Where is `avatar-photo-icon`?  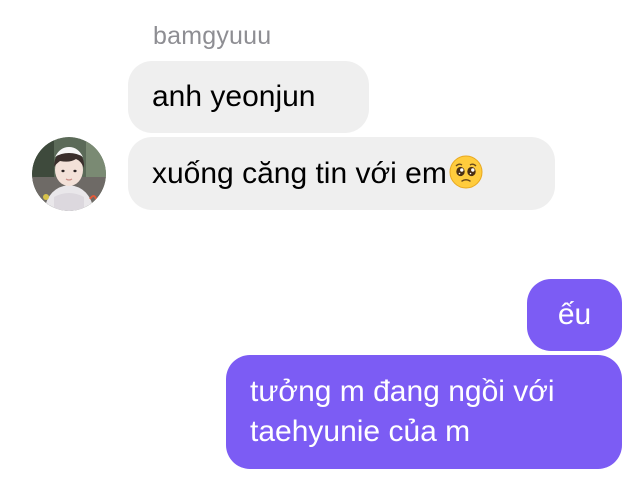 avatar-photo-icon is located at coordinates (69, 174).